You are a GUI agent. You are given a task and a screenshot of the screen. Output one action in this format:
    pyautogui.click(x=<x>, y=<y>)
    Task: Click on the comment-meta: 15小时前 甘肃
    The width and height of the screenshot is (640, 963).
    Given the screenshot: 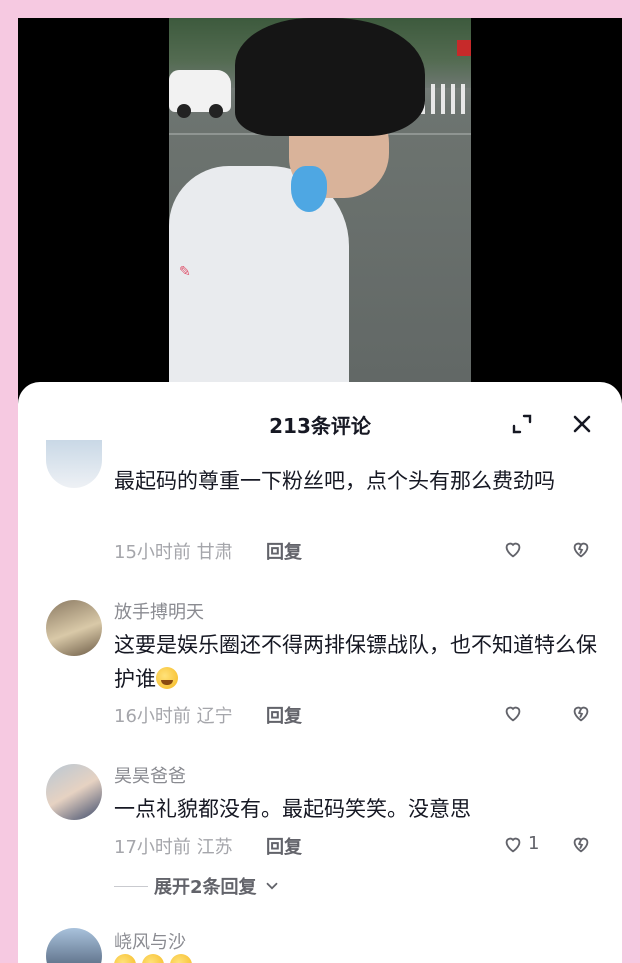 What is the action you would take?
    pyautogui.click(x=173, y=552)
    